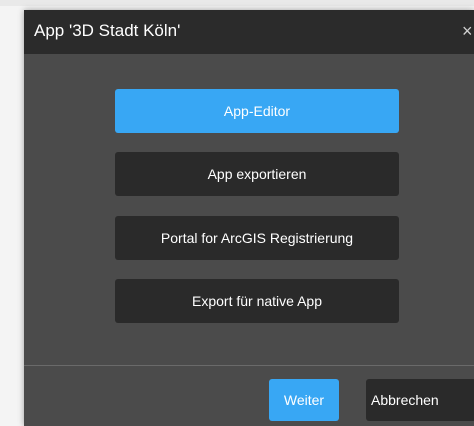  What do you see at coordinates (257, 111) in the screenshot?
I see `app-editor-button: App-Editor` at bounding box center [257, 111].